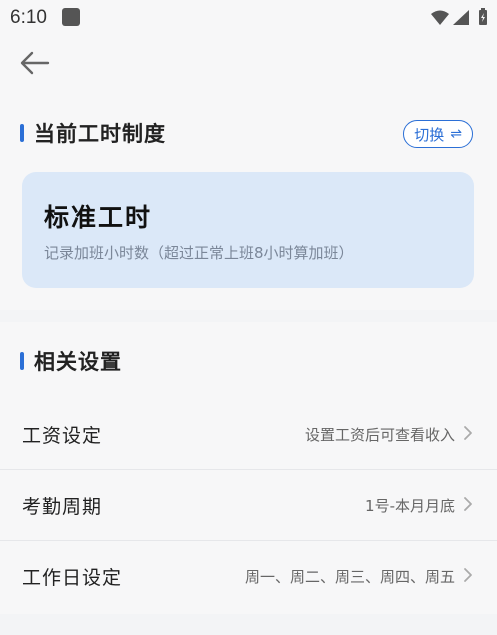 The height and width of the screenshot is (635, 497). I want to click on work-hours-header: 当前工时制度, so click(93, 133).